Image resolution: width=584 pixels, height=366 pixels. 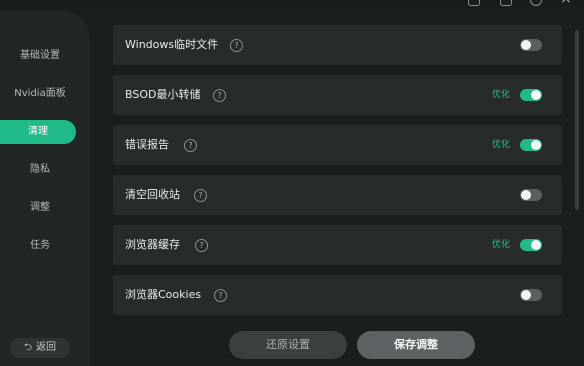 I want to click on sidebar-item-tasks: 任务, so click(x=40, y=246).